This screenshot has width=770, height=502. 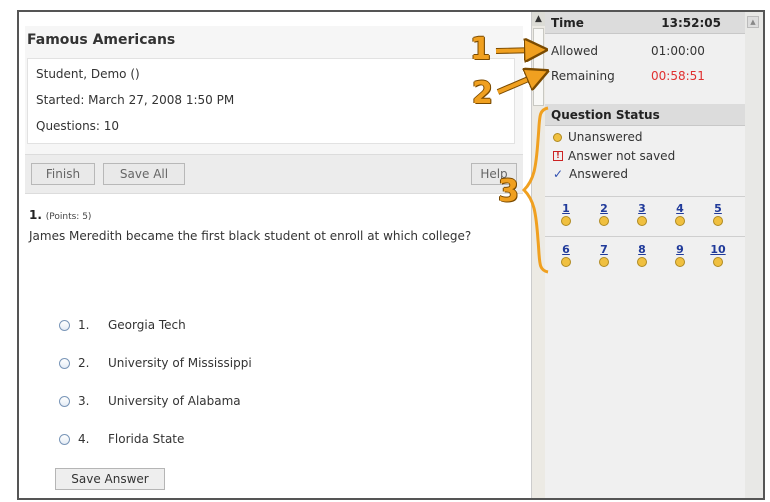 What do you see at coordinates (35, 215) in the screenshot?
I see `question-number: 1.` at bounding box center [35, 215].